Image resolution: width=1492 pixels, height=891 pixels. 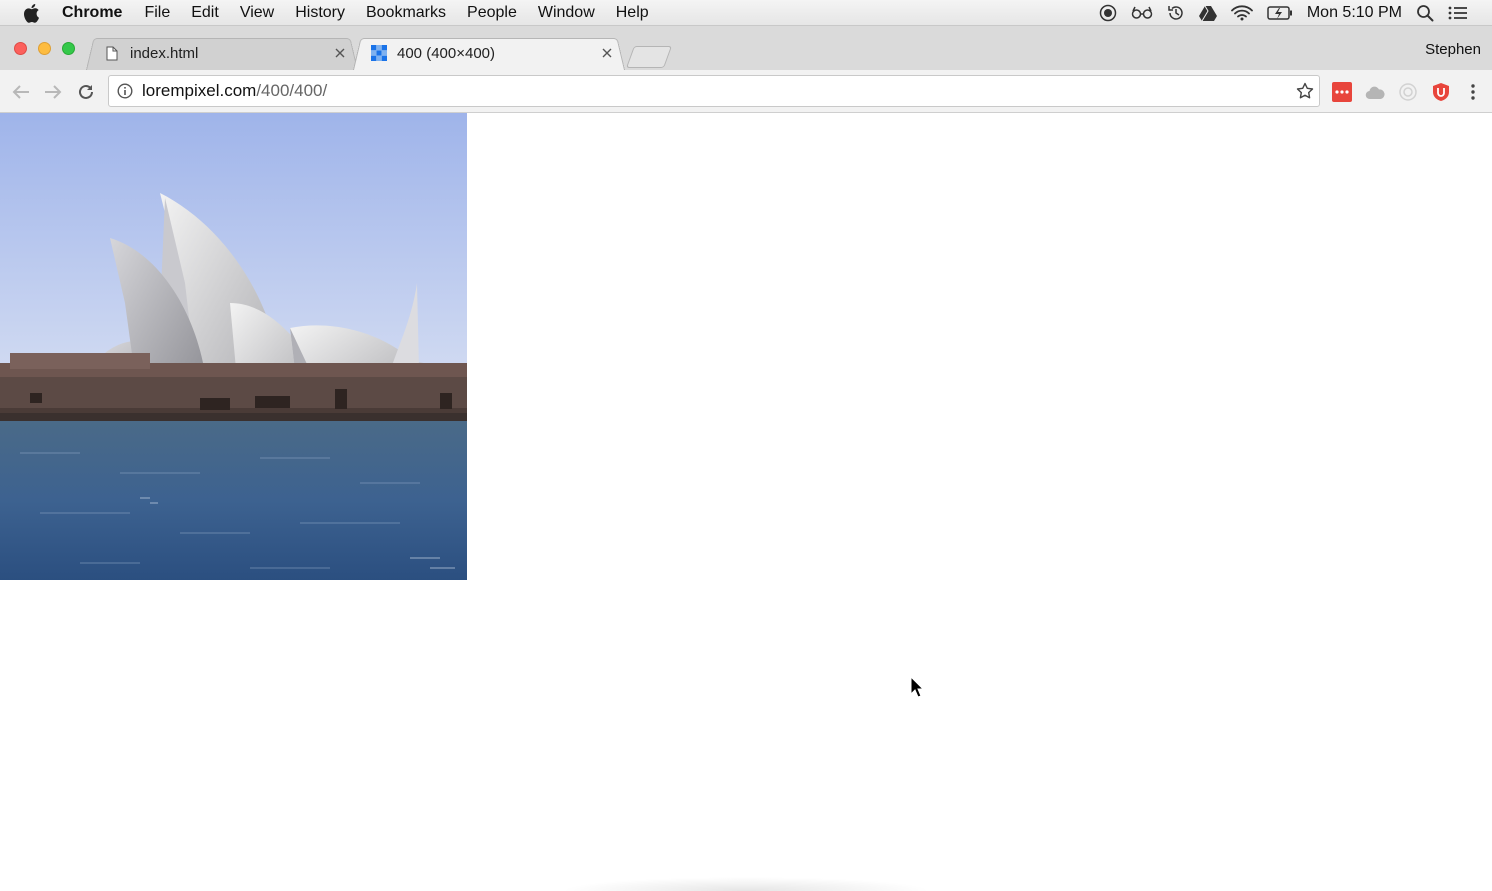 What do you see at coordinates (53, 92) in the screenshot?
I see `forward-arrow-icon` at bounding box center [53, 92].